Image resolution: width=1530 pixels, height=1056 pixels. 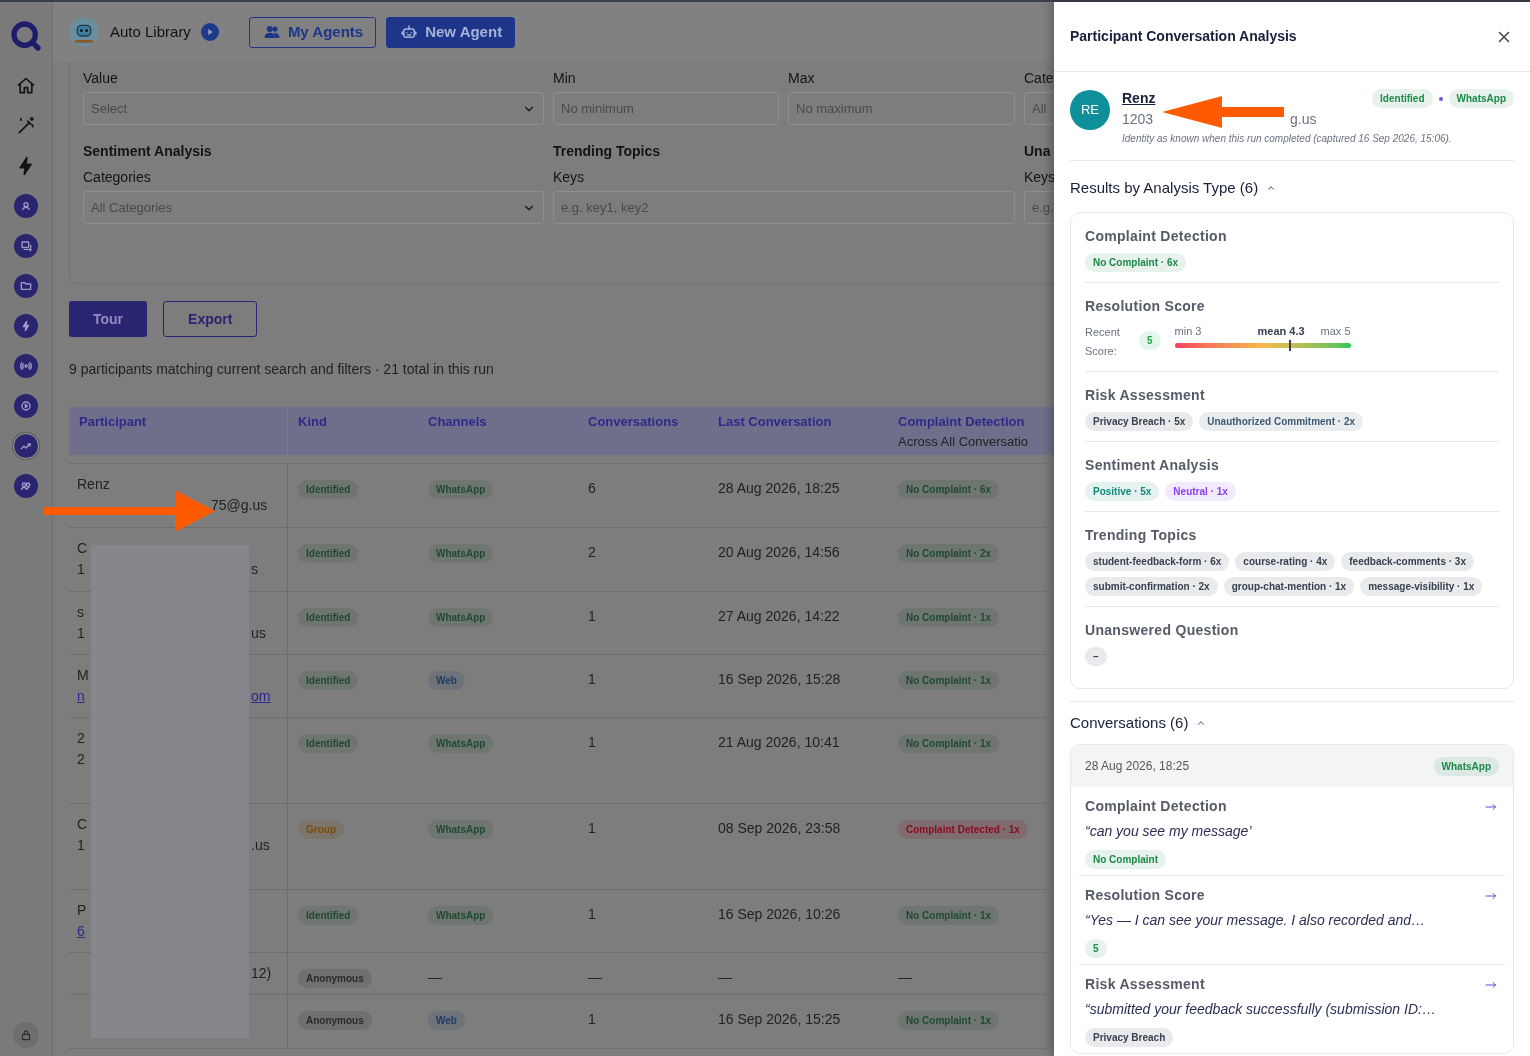 I want to click on section-heading: Una, so click(x=1038, y=151).